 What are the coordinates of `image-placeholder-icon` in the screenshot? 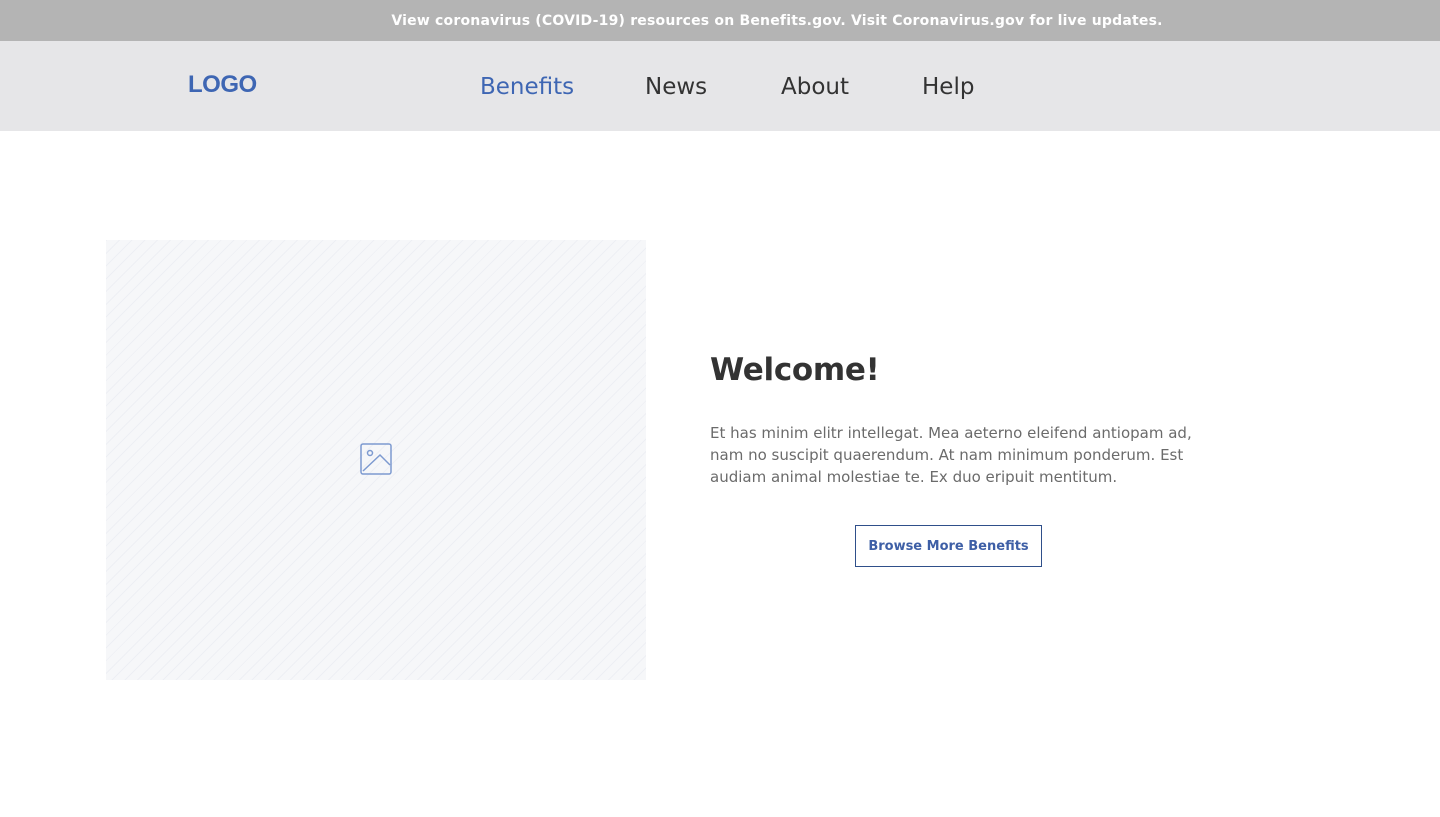 It's located at (376, 459).